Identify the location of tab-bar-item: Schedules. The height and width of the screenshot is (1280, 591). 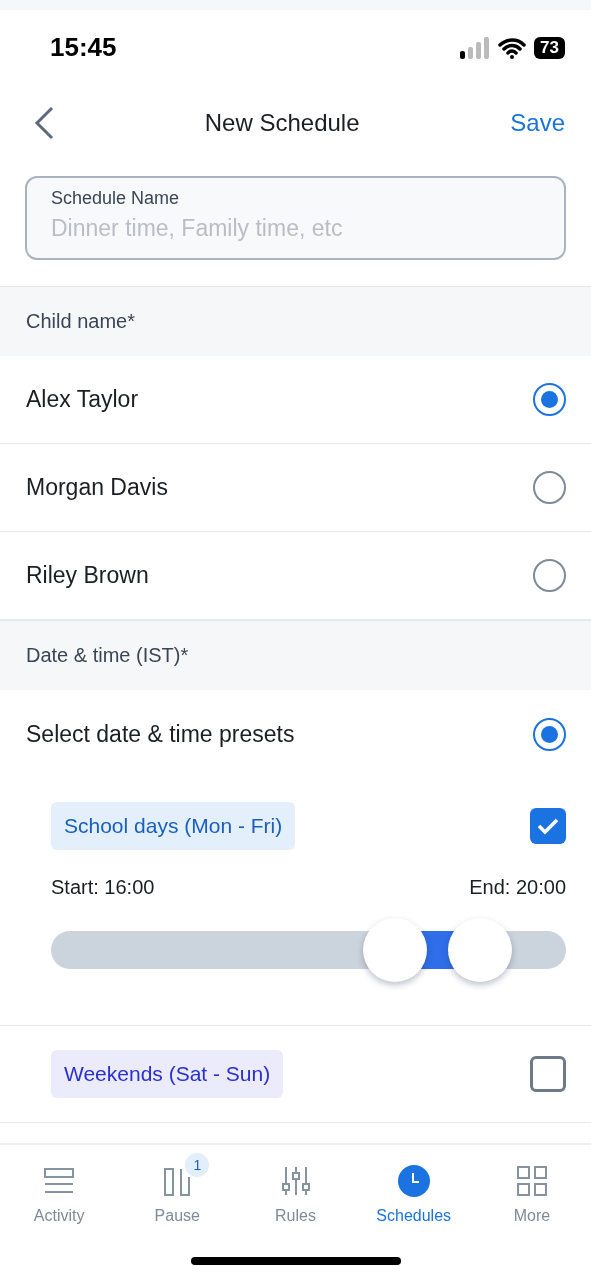
(413, 1188).